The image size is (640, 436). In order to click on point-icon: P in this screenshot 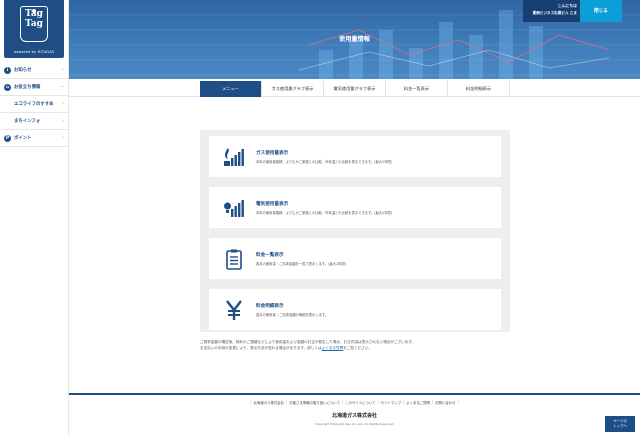, I will do `click(7, 138)`.